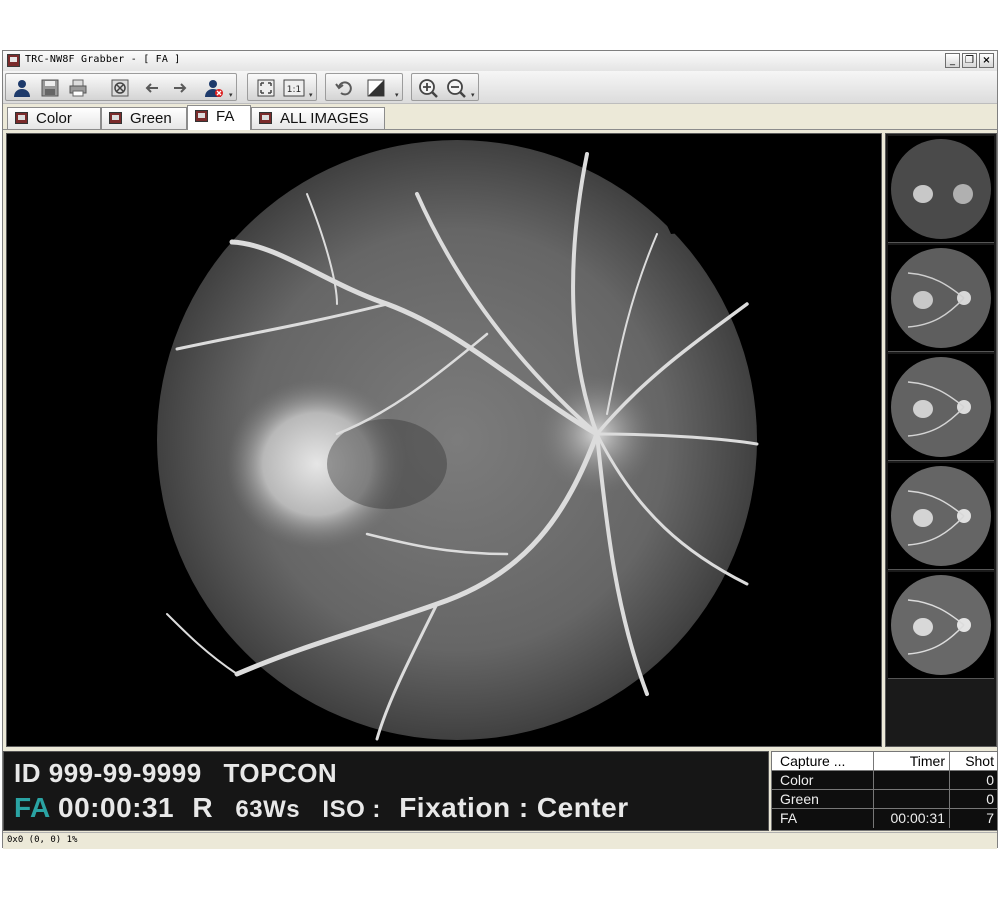 This screenshot has height=900, width=1000. I want to click on id-label: ID, so click(27, 773).